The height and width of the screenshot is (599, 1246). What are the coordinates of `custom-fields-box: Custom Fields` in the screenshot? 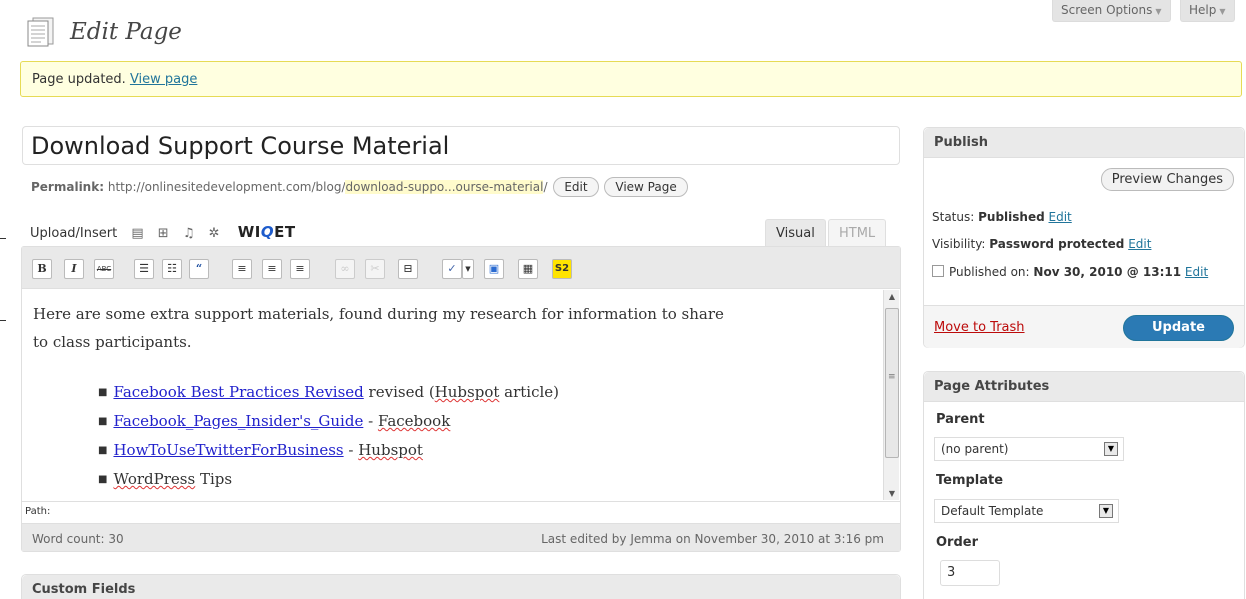 It's located at (461, 586).